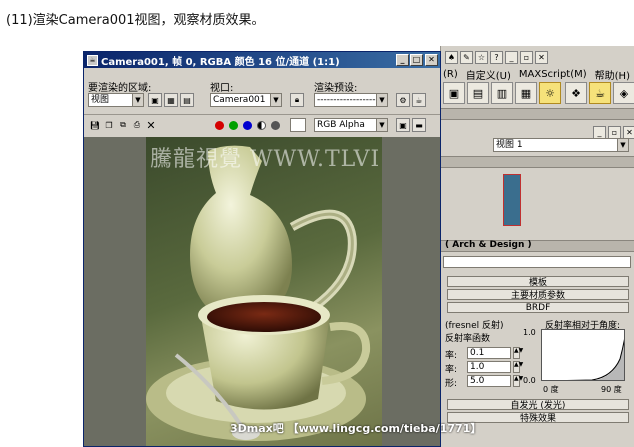 The image size is (634, 447). Describe the element at coordinates (155, 100) in the screenshot. I see `edit-region-button: ▣` at that location.